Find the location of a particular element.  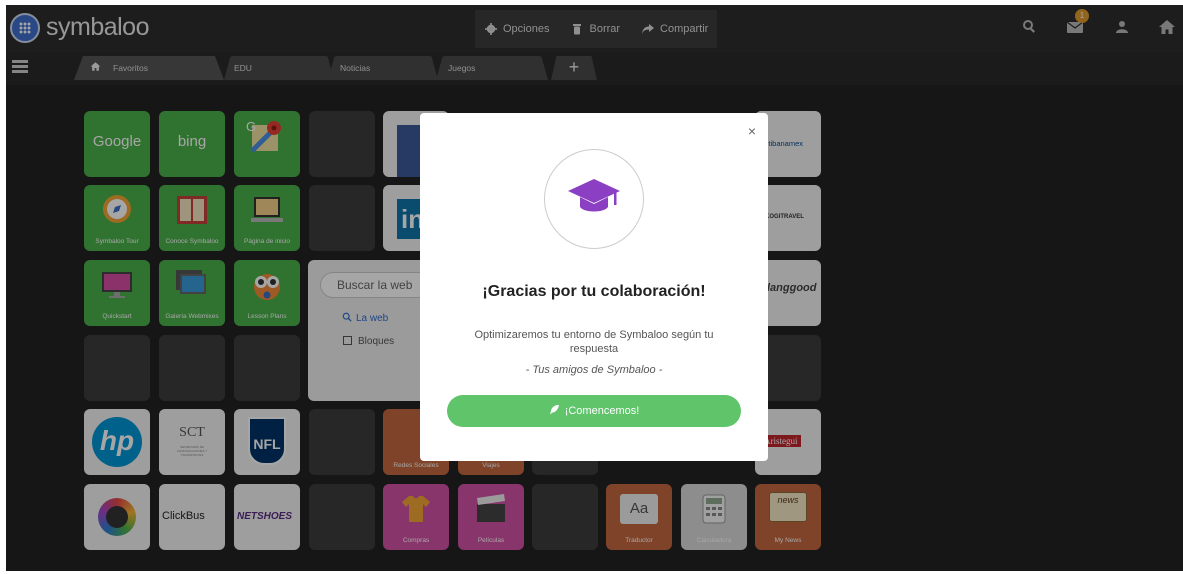

graduation-cap-badge is located at coordinates (594, 199).